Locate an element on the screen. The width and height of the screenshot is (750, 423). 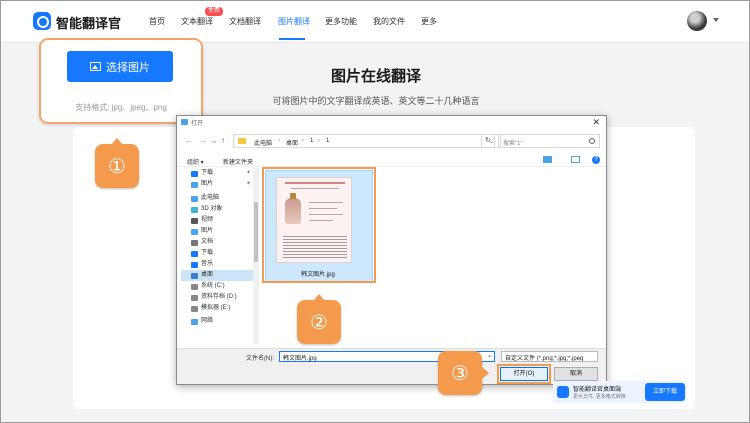
path-folder-1-sub: 1 is located at coordinates (327, 141).